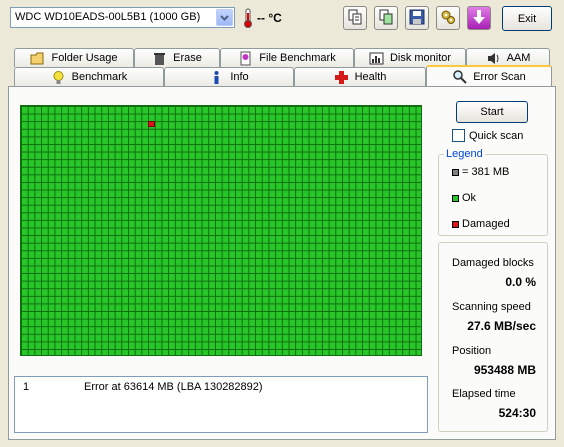  What do you see at coordinates (341, 77) in the screenshot?
I see `health-cross-icon` at bounding box center [341, 77].